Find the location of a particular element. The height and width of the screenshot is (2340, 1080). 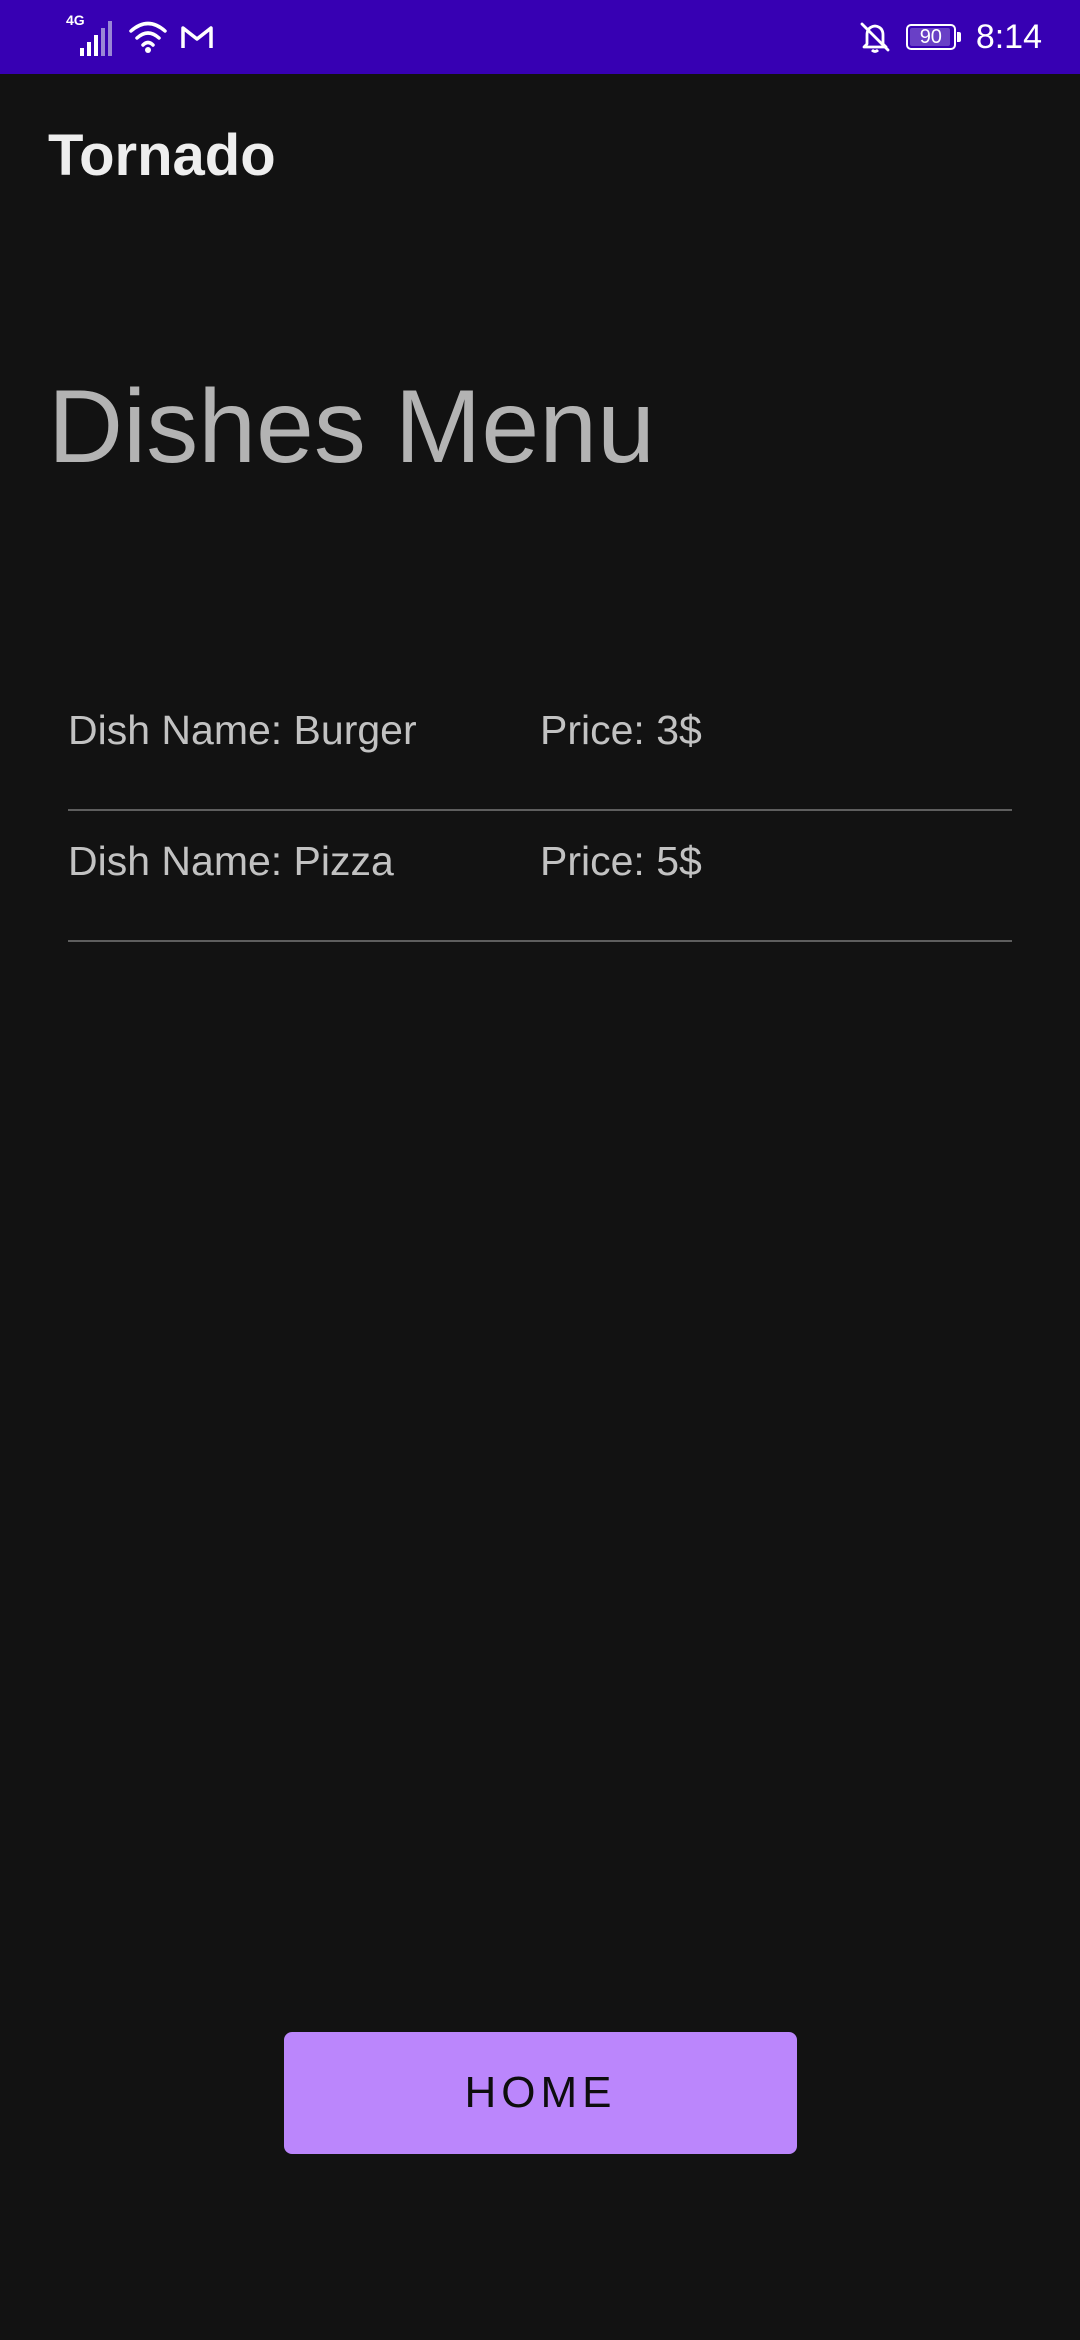

dish-row-burger: Dish Name: Burger Price: 3$ is located at coordinates (540, 745).